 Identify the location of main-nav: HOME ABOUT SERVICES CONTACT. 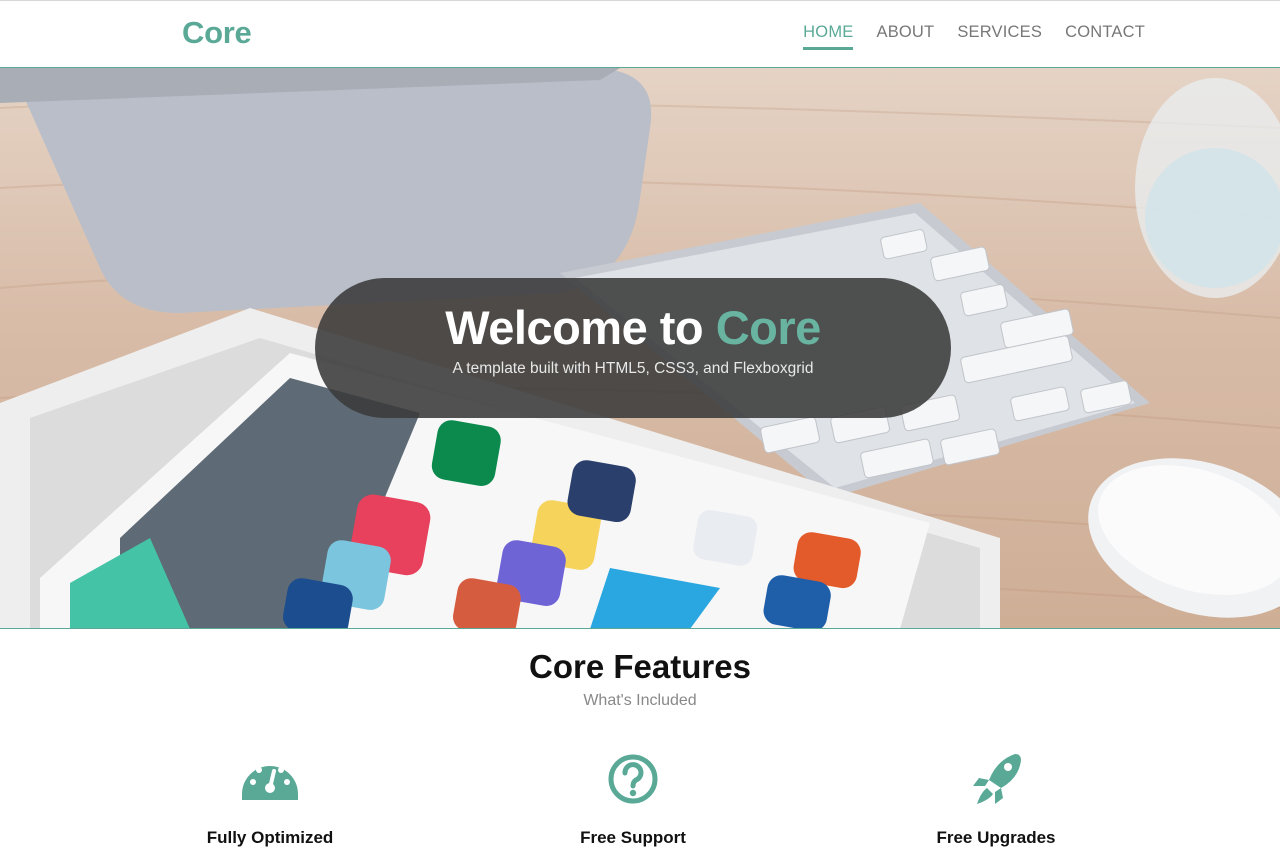
(974, 36).